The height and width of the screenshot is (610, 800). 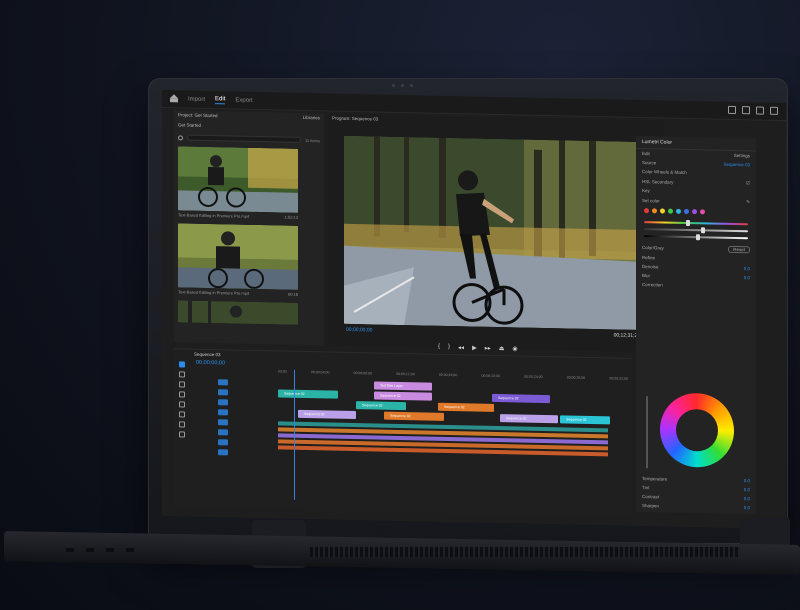 I want to click on search-input, so click(x=244, y=138).